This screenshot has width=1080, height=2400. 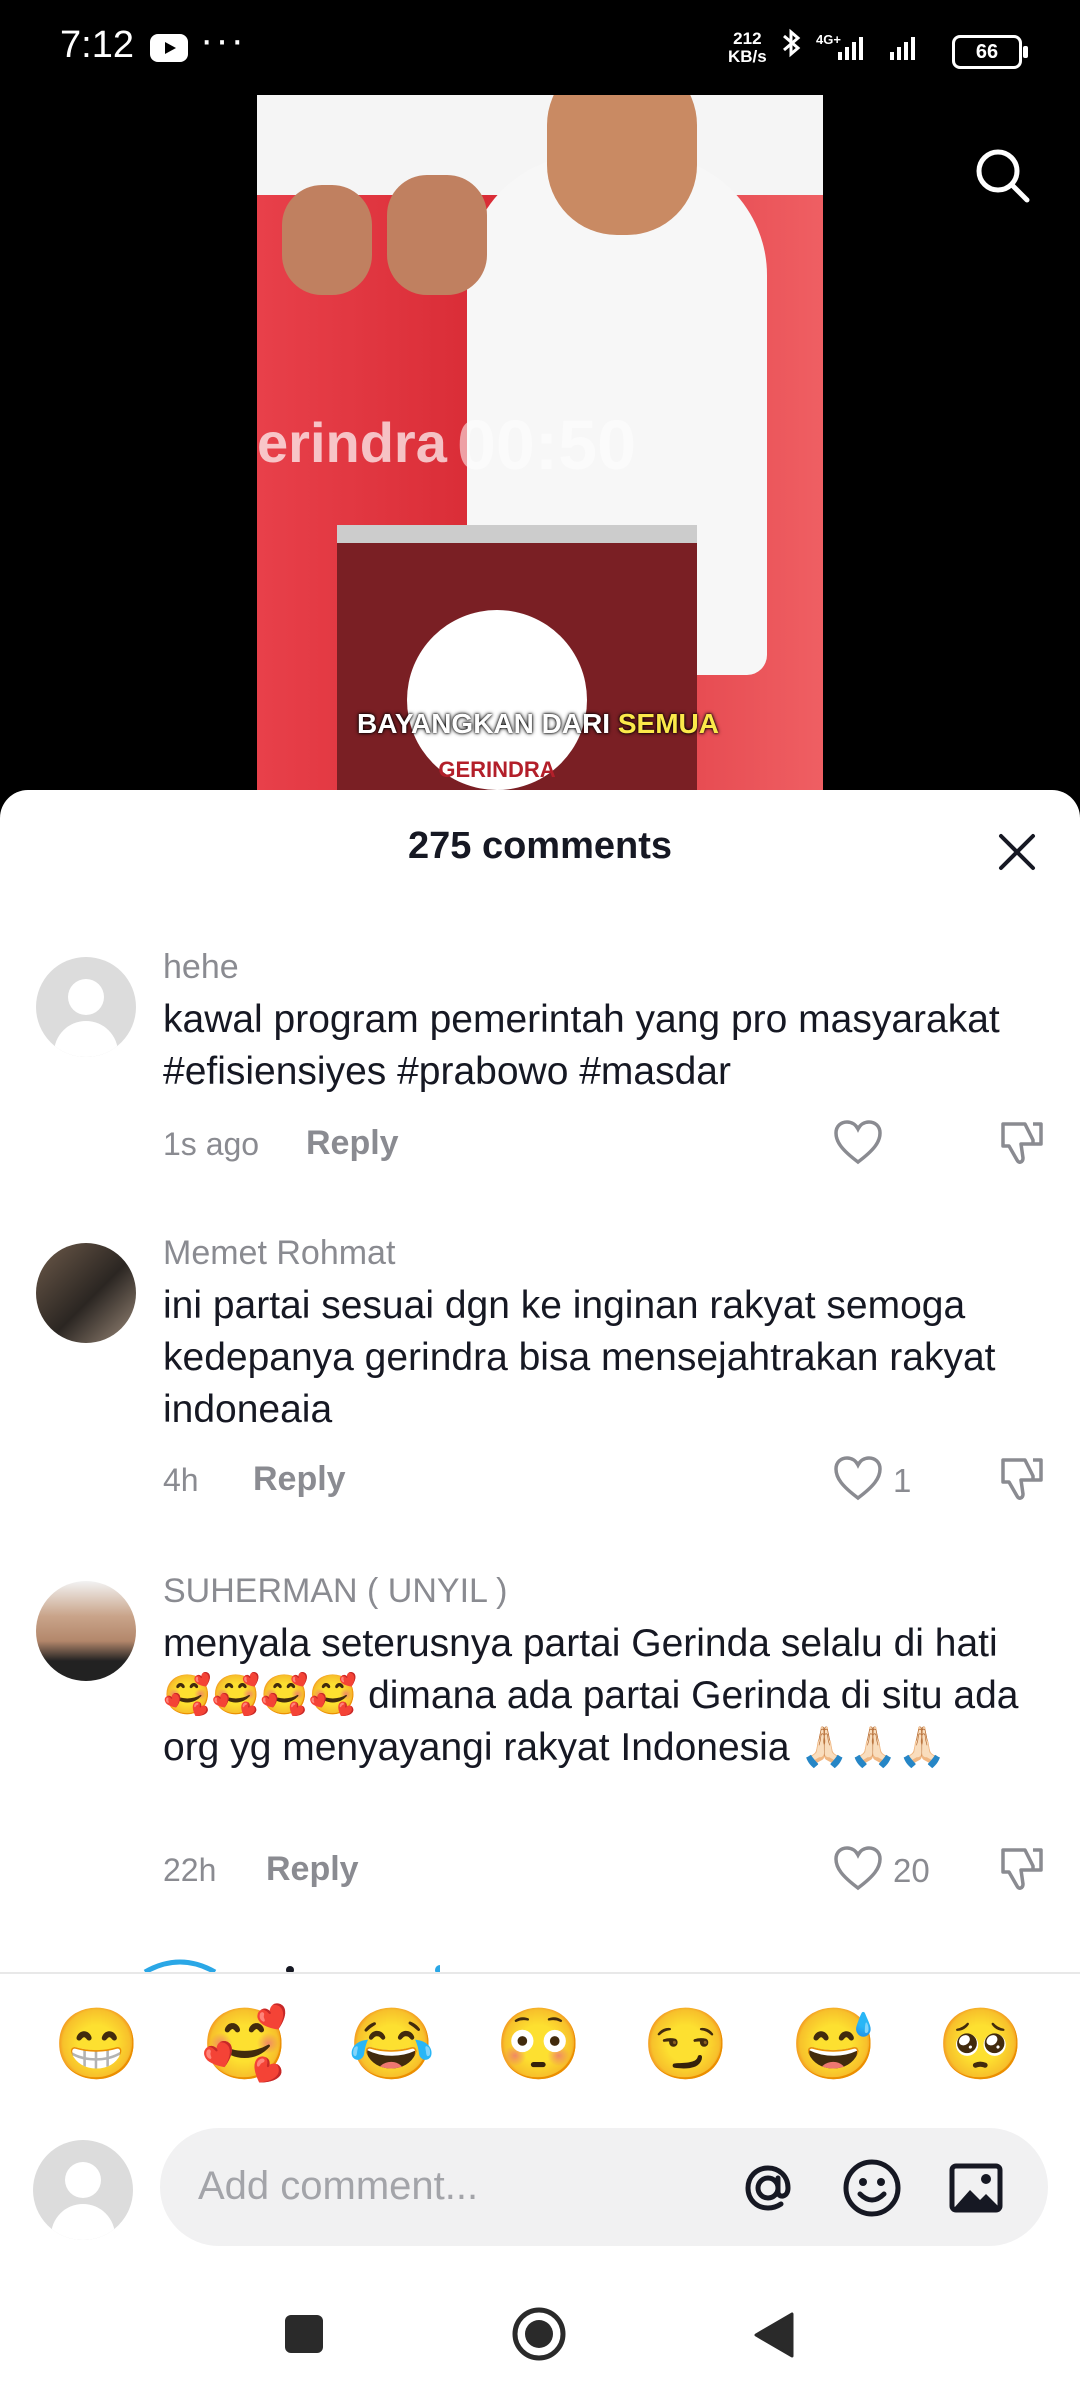 I want to click on comment-username: SUHERMAN ( UNYIL ), so click(x=335, y=1591).